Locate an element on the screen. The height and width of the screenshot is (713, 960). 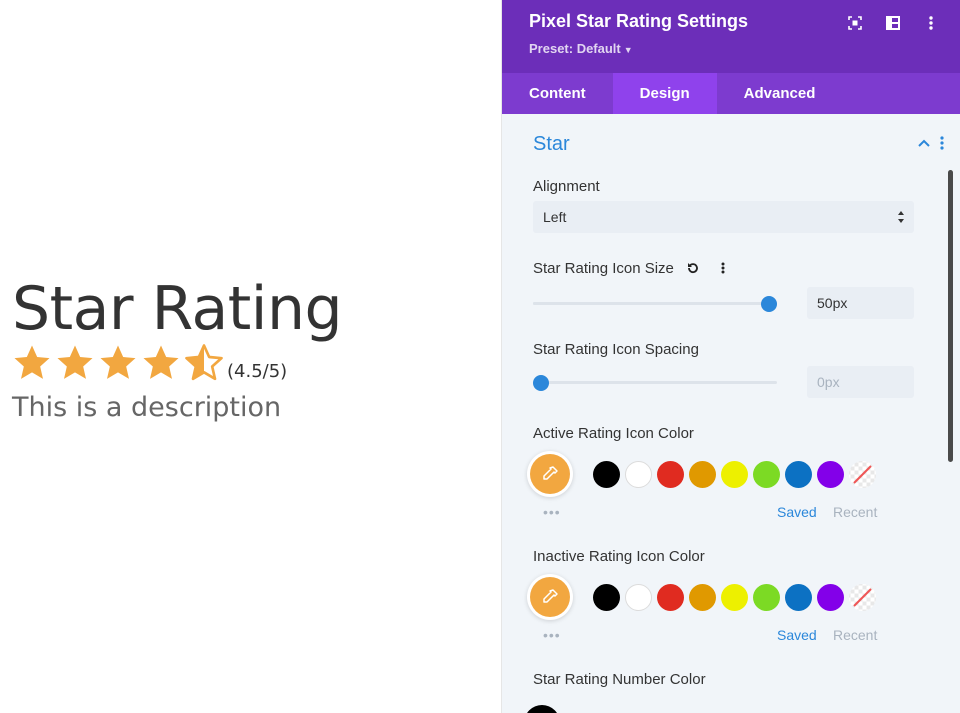
reset-icon is located at coordinates (692, 268).